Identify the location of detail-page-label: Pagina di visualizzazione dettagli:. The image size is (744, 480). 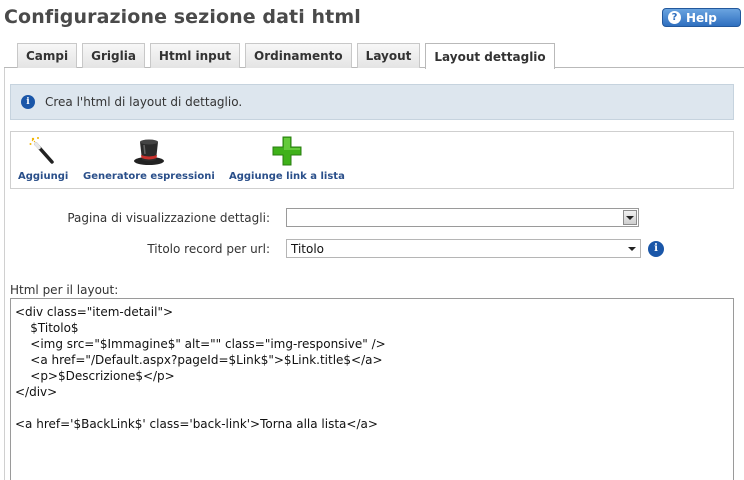
(168, 217).